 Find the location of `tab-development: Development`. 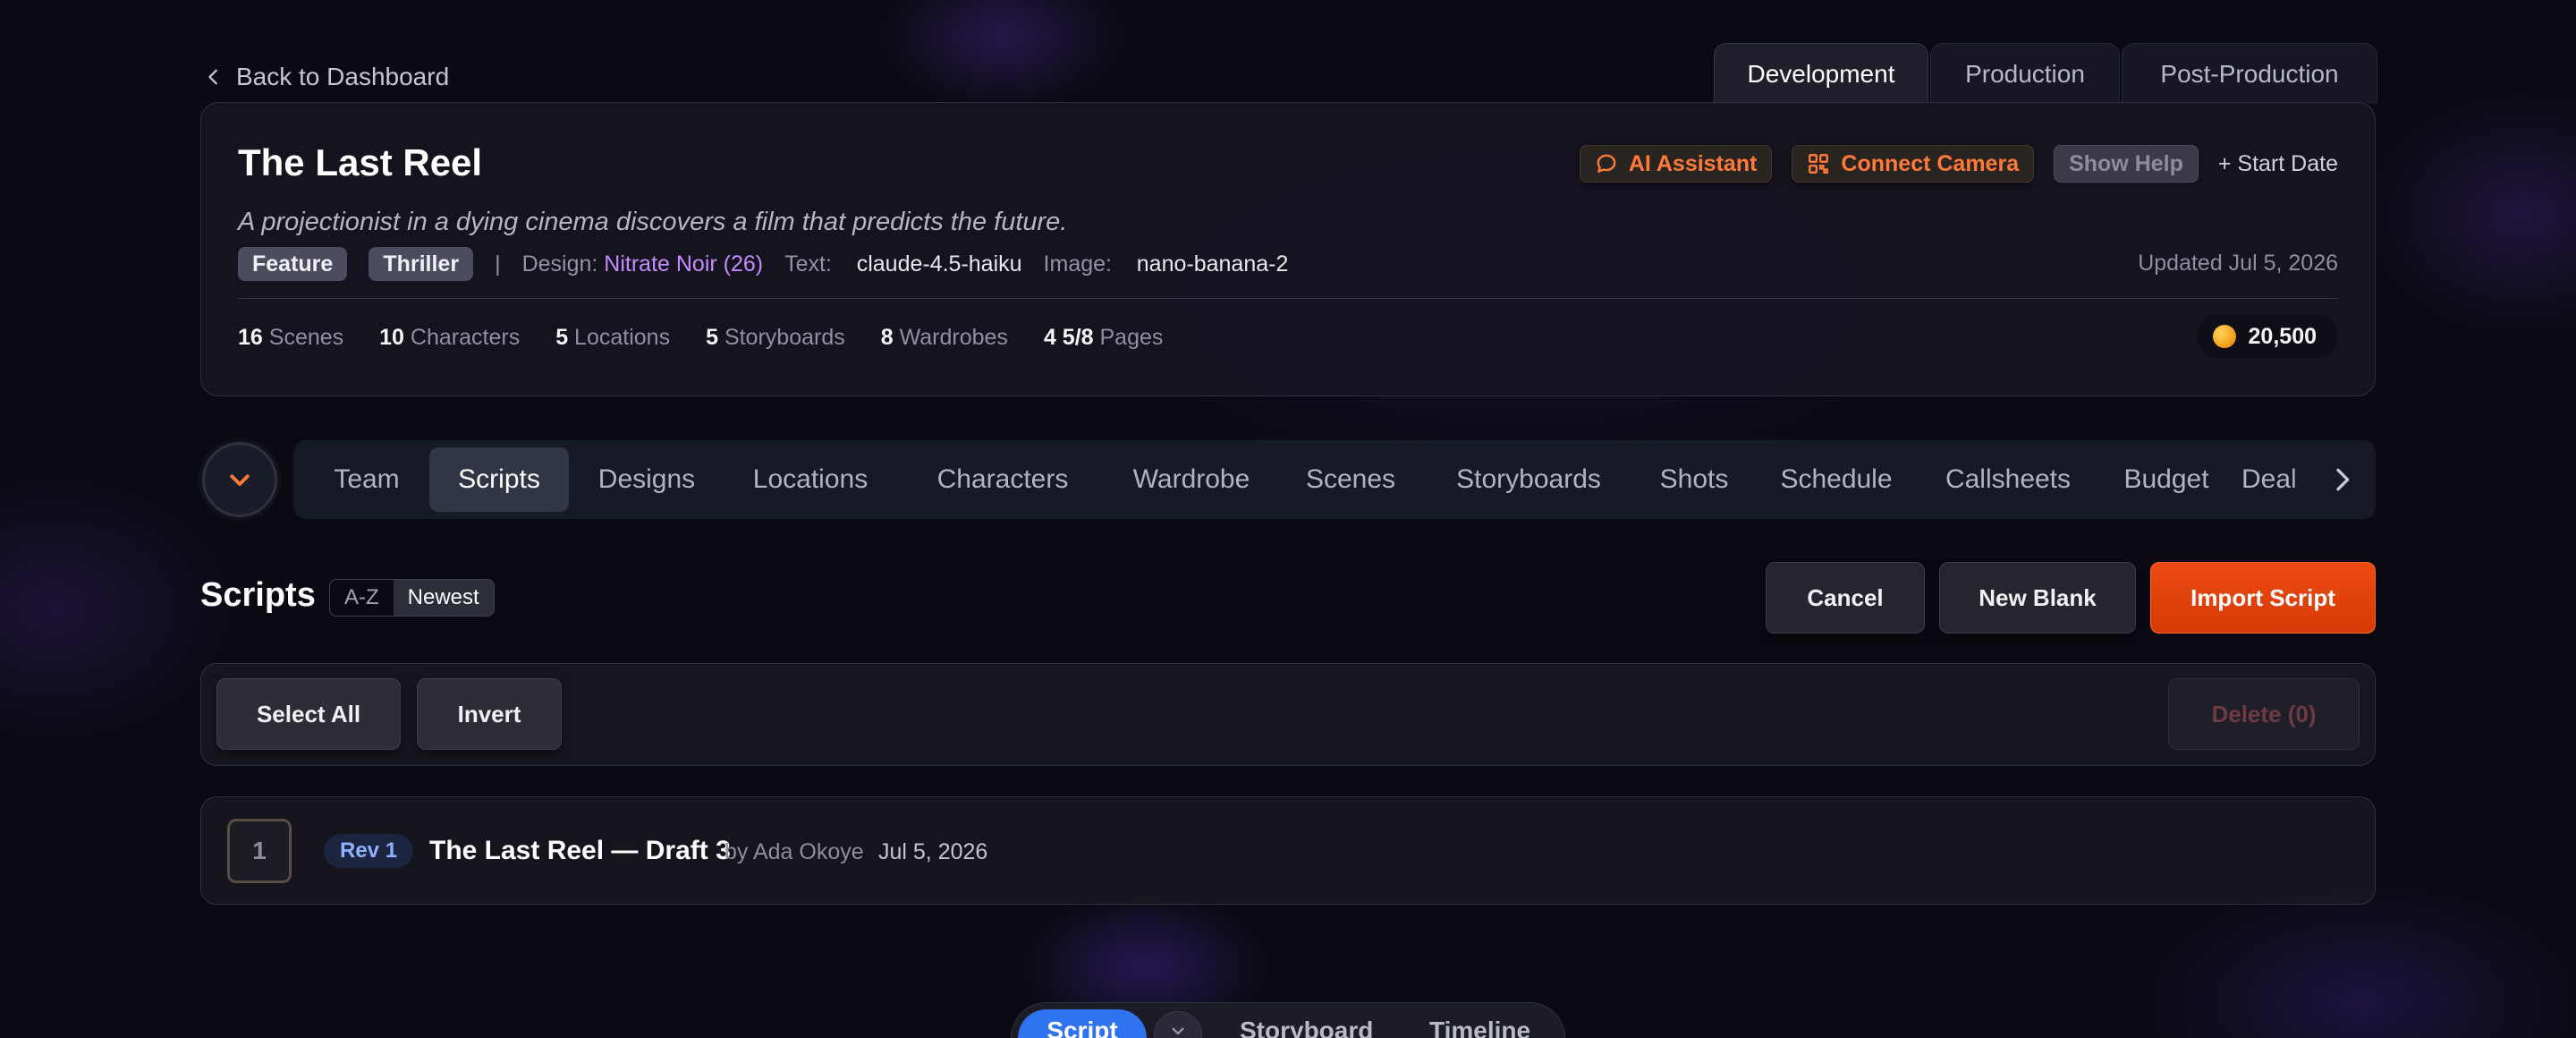

tab-development: Development is located at coordinates (1821, 73).